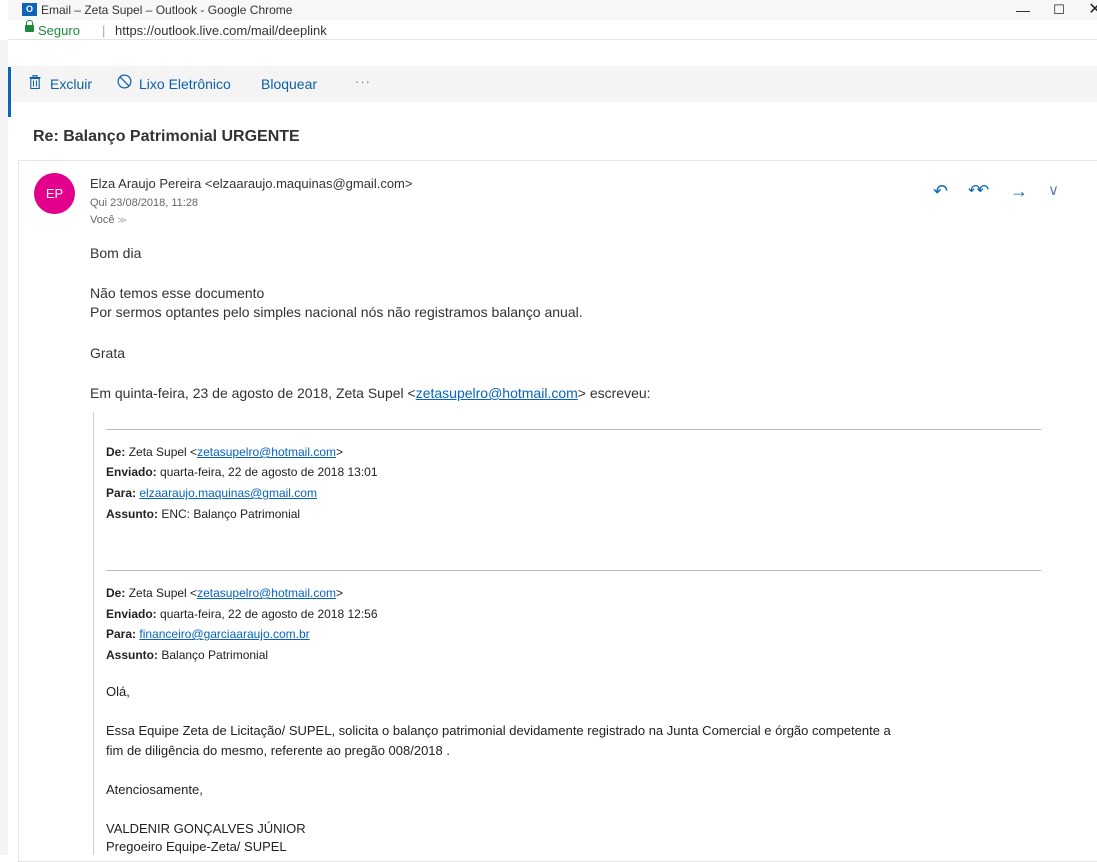 This screenshot has height=862, width=1097. What do you see at coordinates (554, 84) in the screenshot?
I see `command-bar: Excluir Lixo Eletrônico Bloquear ···` at bounding box center [554, 84].